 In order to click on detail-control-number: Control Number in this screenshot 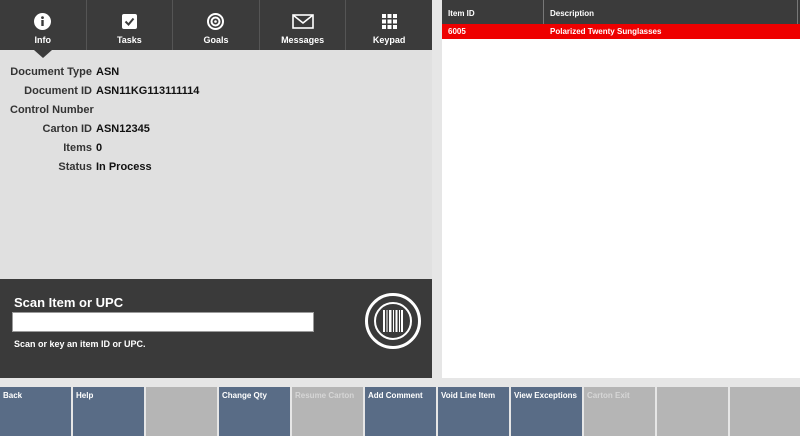, I will do `click(52, 109)`.